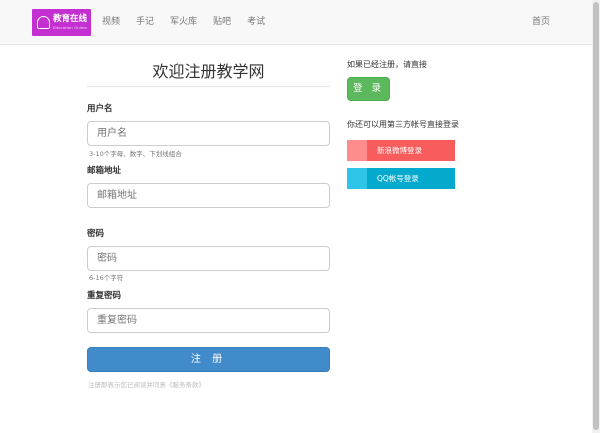 The image size is (600, 433). Describe the element at coordinates (368, 89) in the screenshot. I see `login-button: 登 录` at that location.